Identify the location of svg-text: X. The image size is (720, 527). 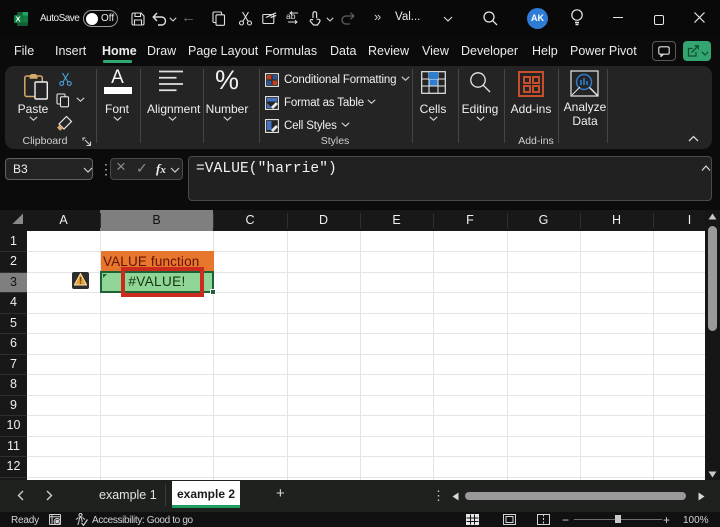
(17, 19).